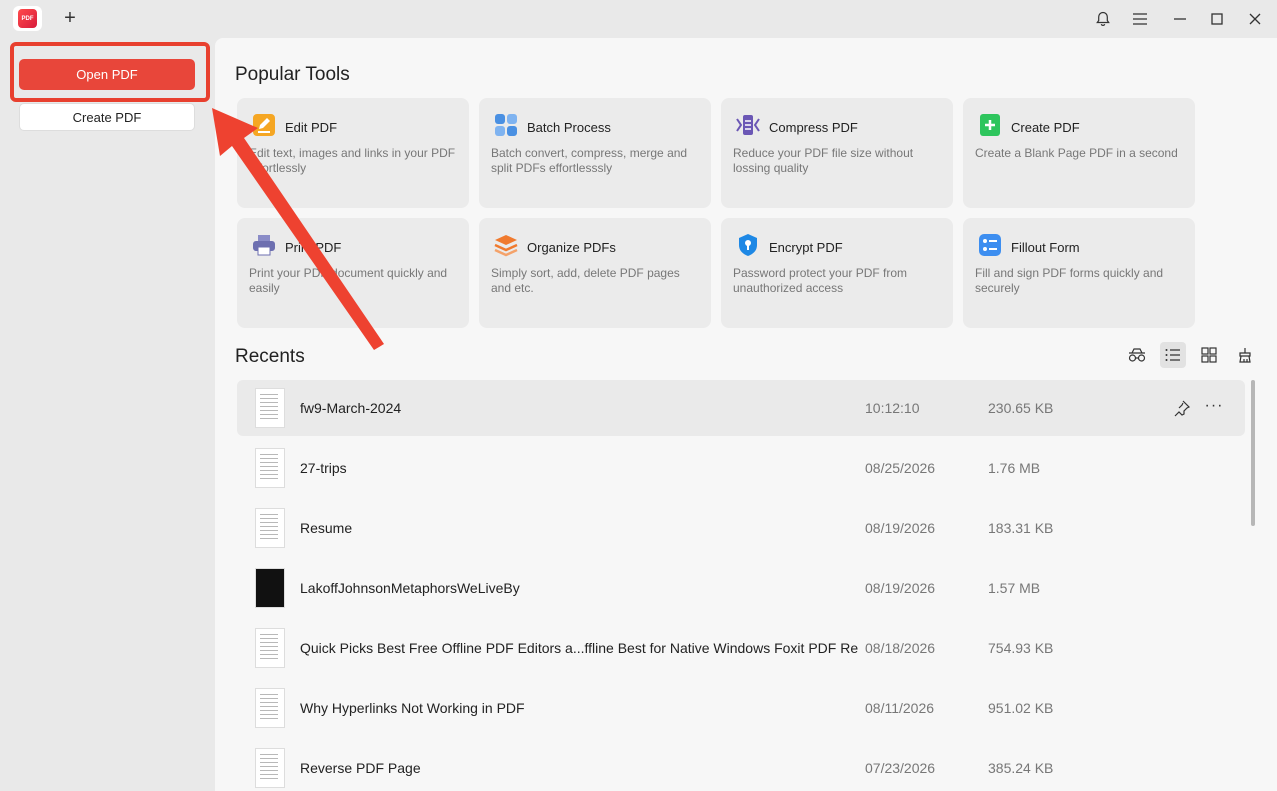 This screenshot has width=1277, height=791. What do you see at coordinates (1045, 127) in the screenshot?
I see `tool-name: Create PDF` at bounding box center [1045, 127].